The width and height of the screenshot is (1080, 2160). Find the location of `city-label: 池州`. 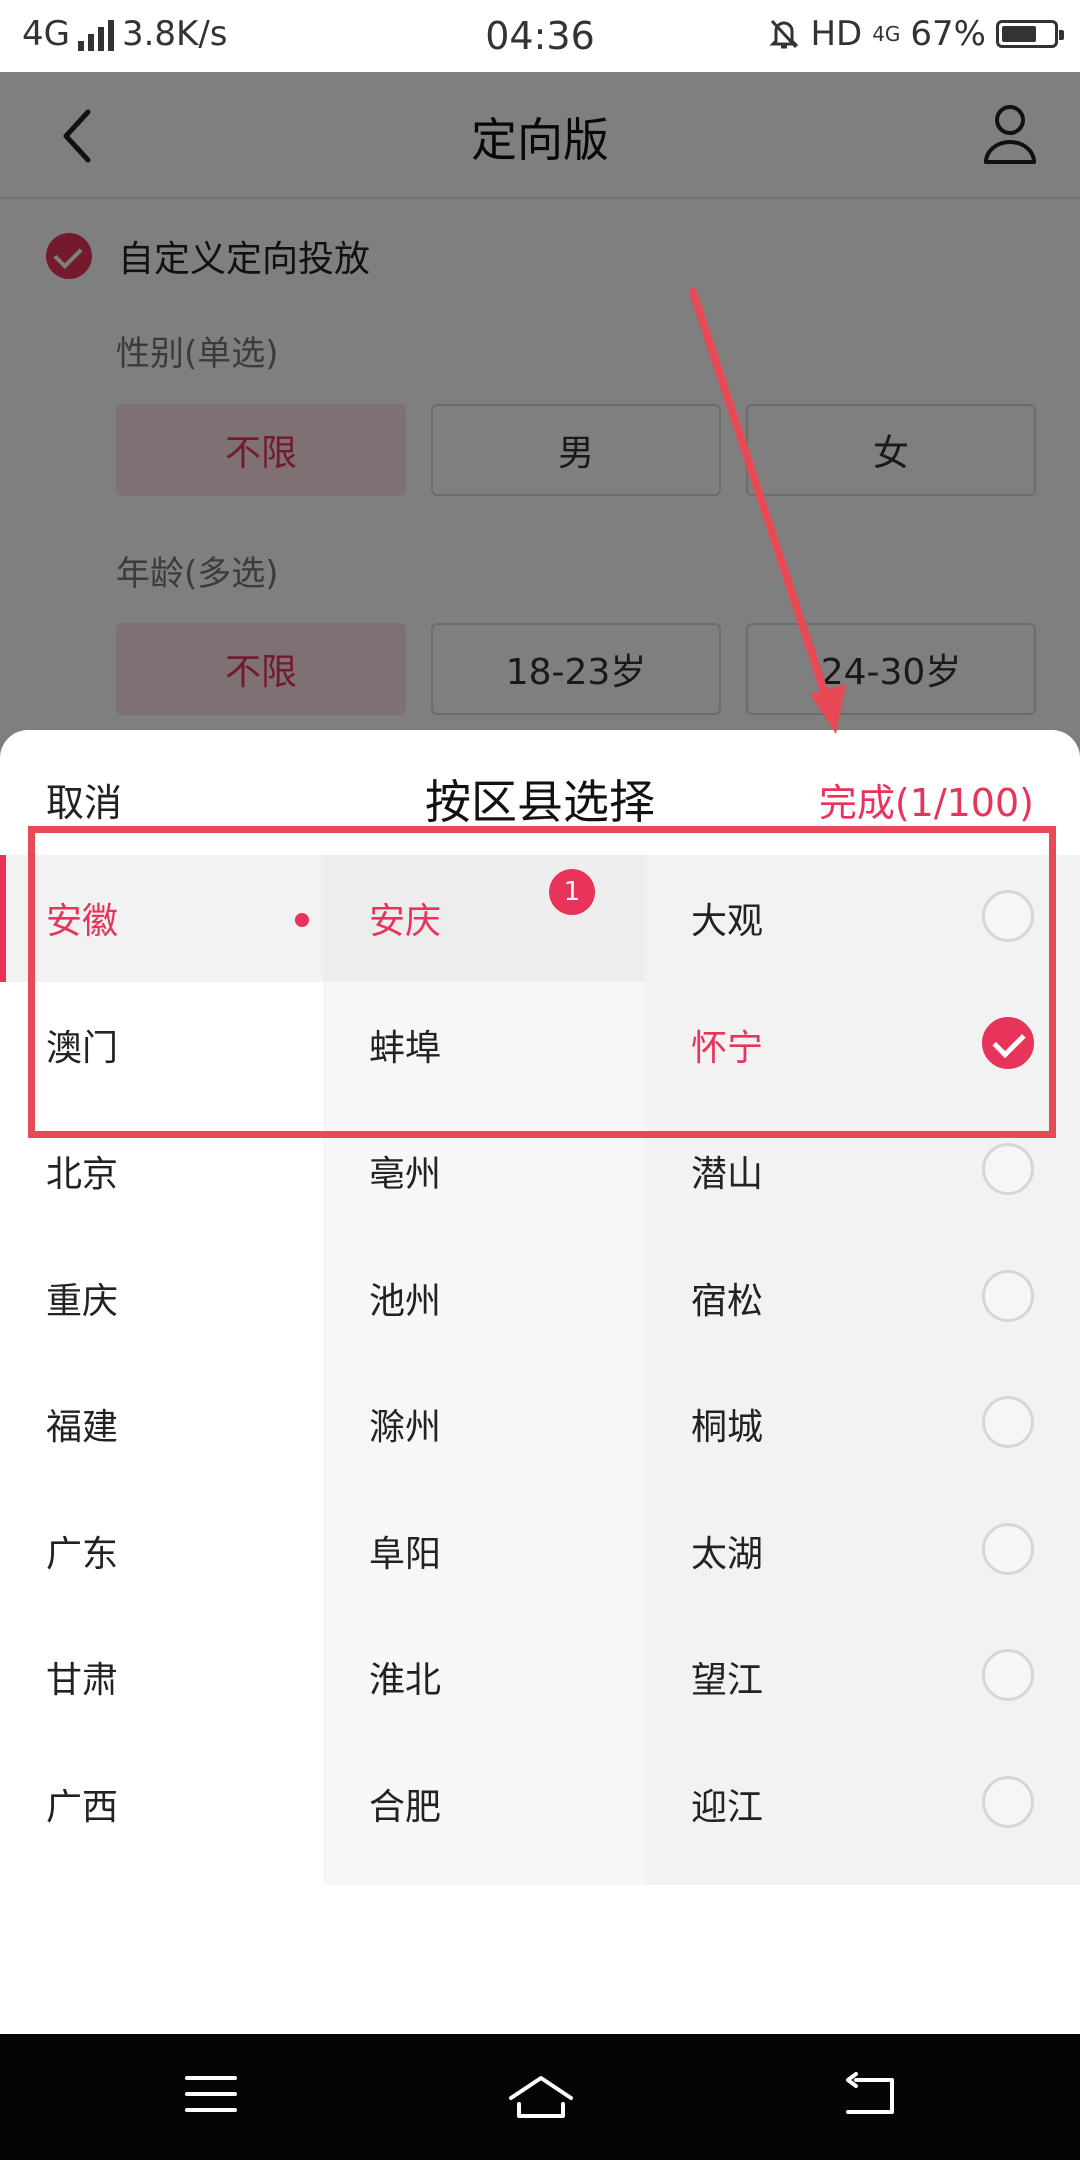

city-label: 池州 is located at coordinates (405, 1301).